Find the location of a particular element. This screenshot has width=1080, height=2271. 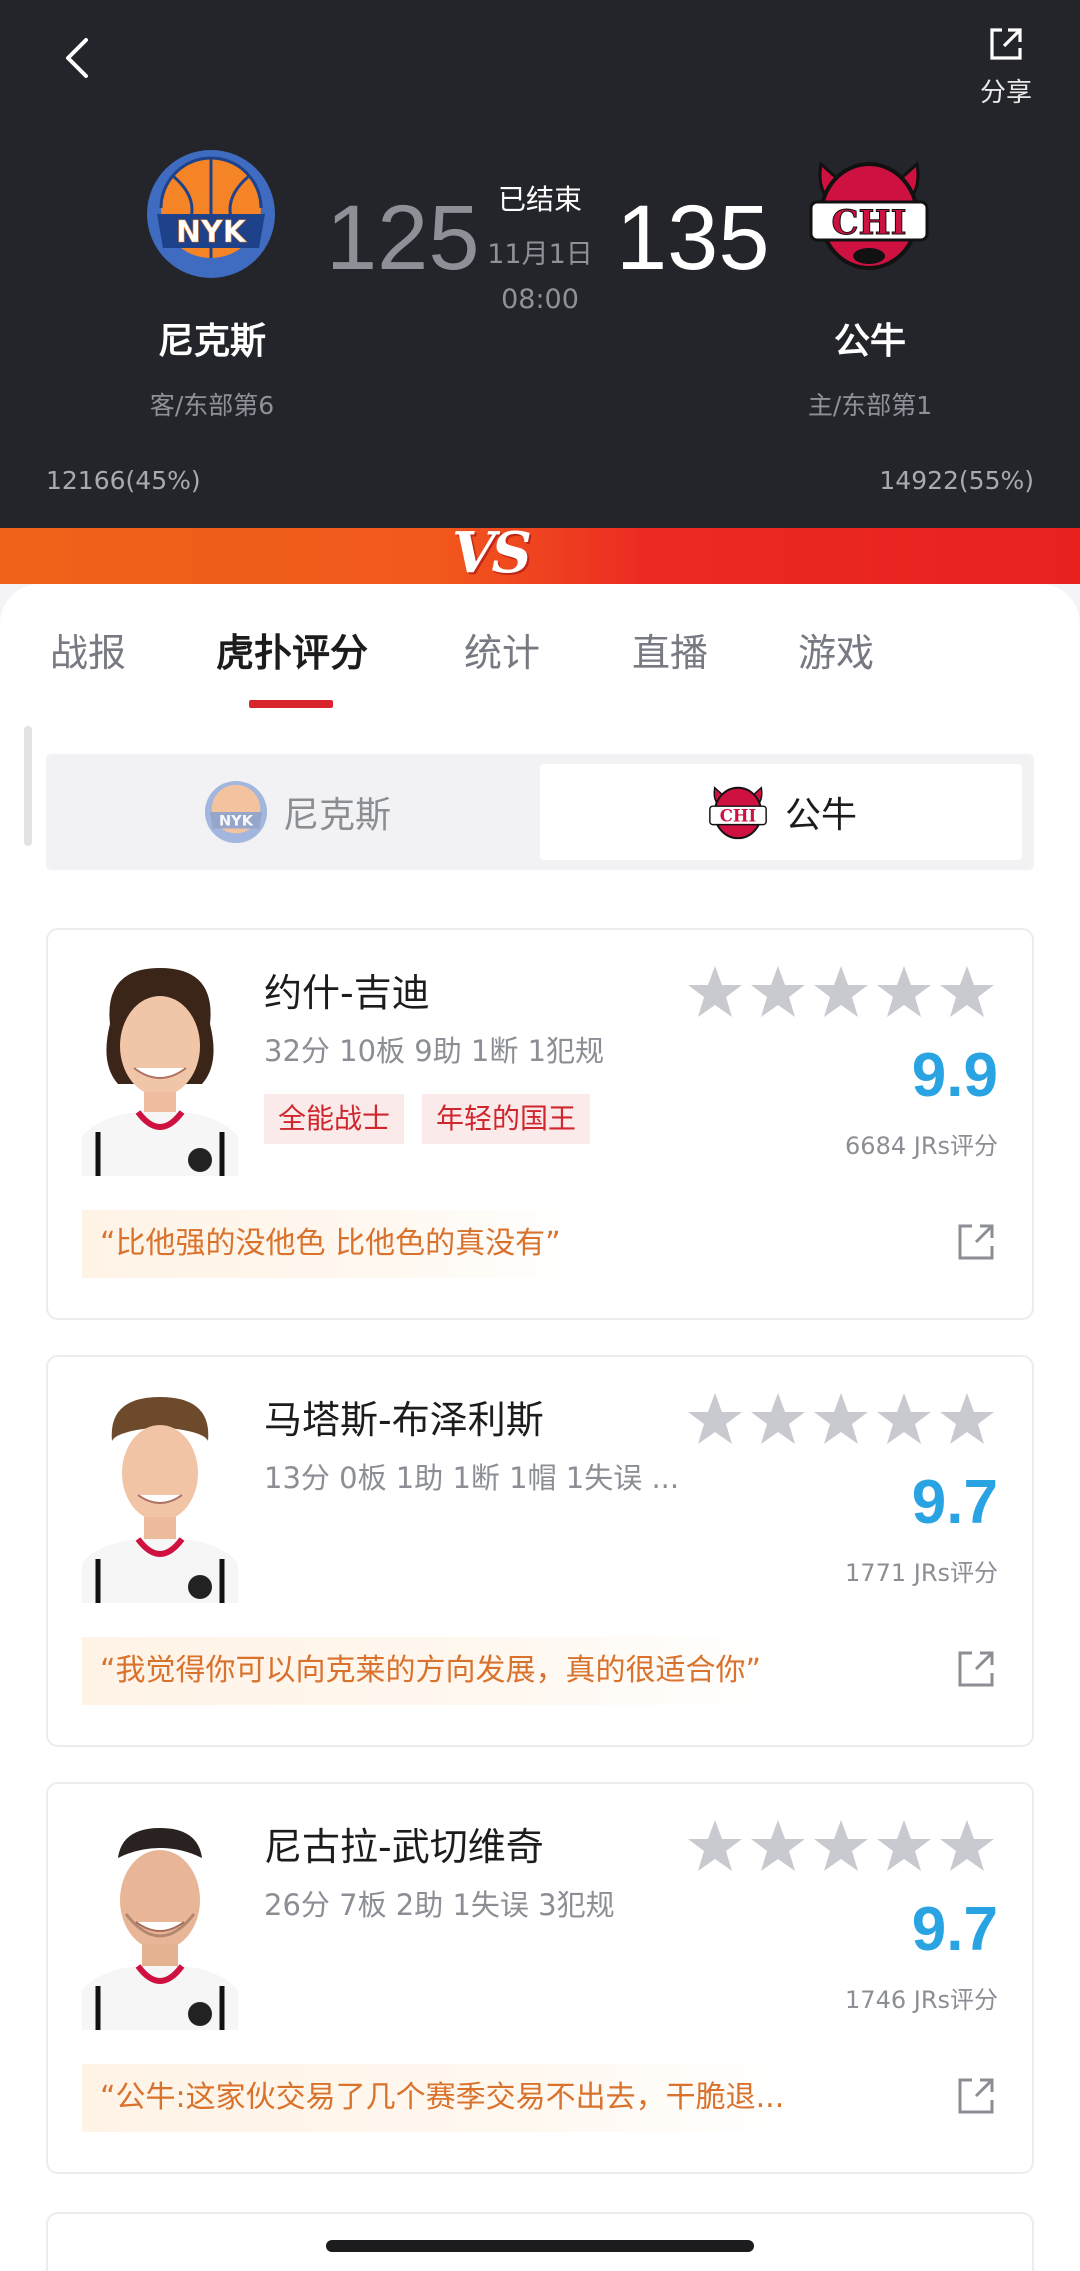

vote-bar is located at coordinates (540, 556).